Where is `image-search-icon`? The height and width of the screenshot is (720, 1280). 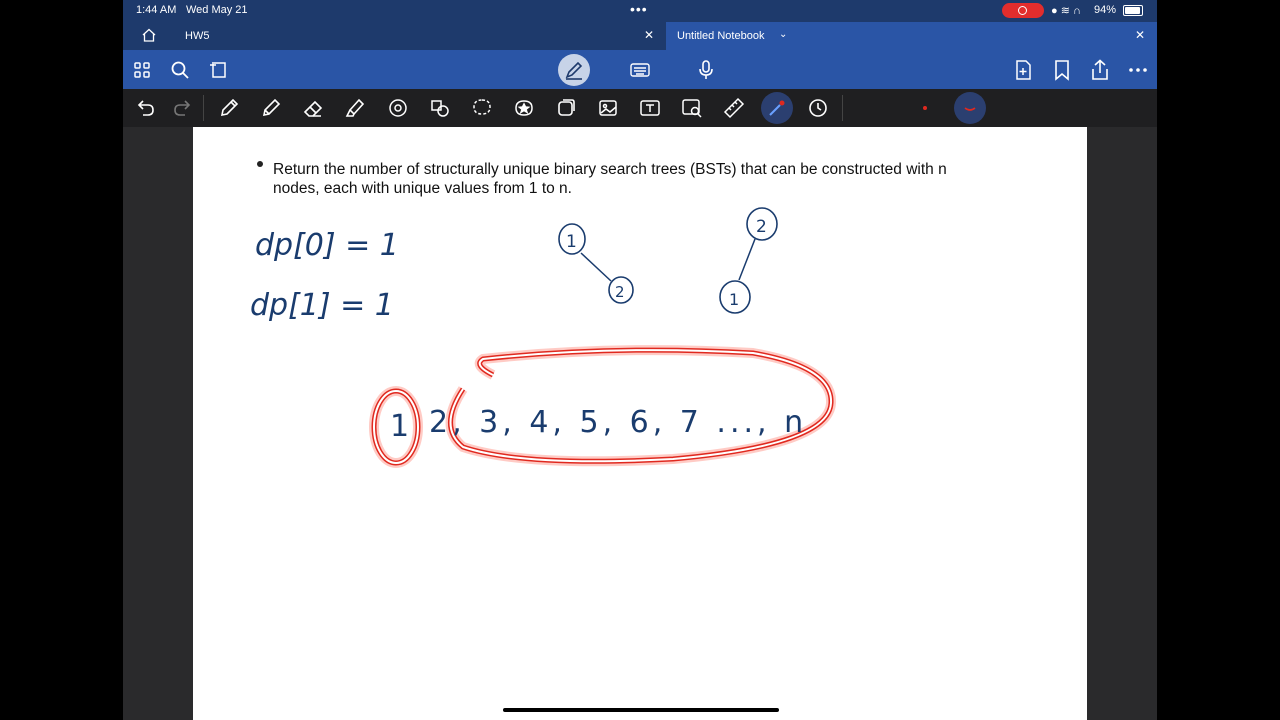
image-search-icon is located at coordinates (692, 108).